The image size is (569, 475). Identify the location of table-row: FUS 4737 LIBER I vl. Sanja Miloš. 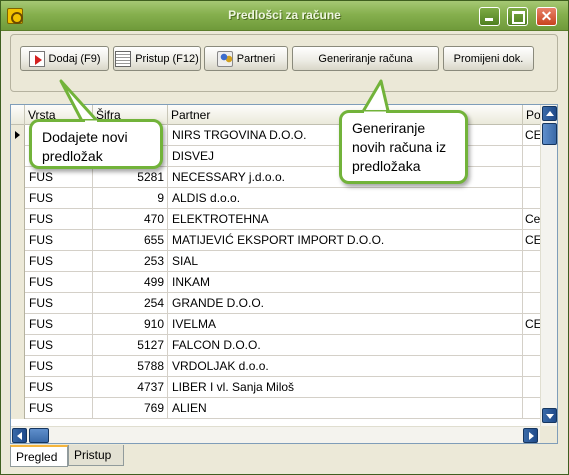
(275, 387).